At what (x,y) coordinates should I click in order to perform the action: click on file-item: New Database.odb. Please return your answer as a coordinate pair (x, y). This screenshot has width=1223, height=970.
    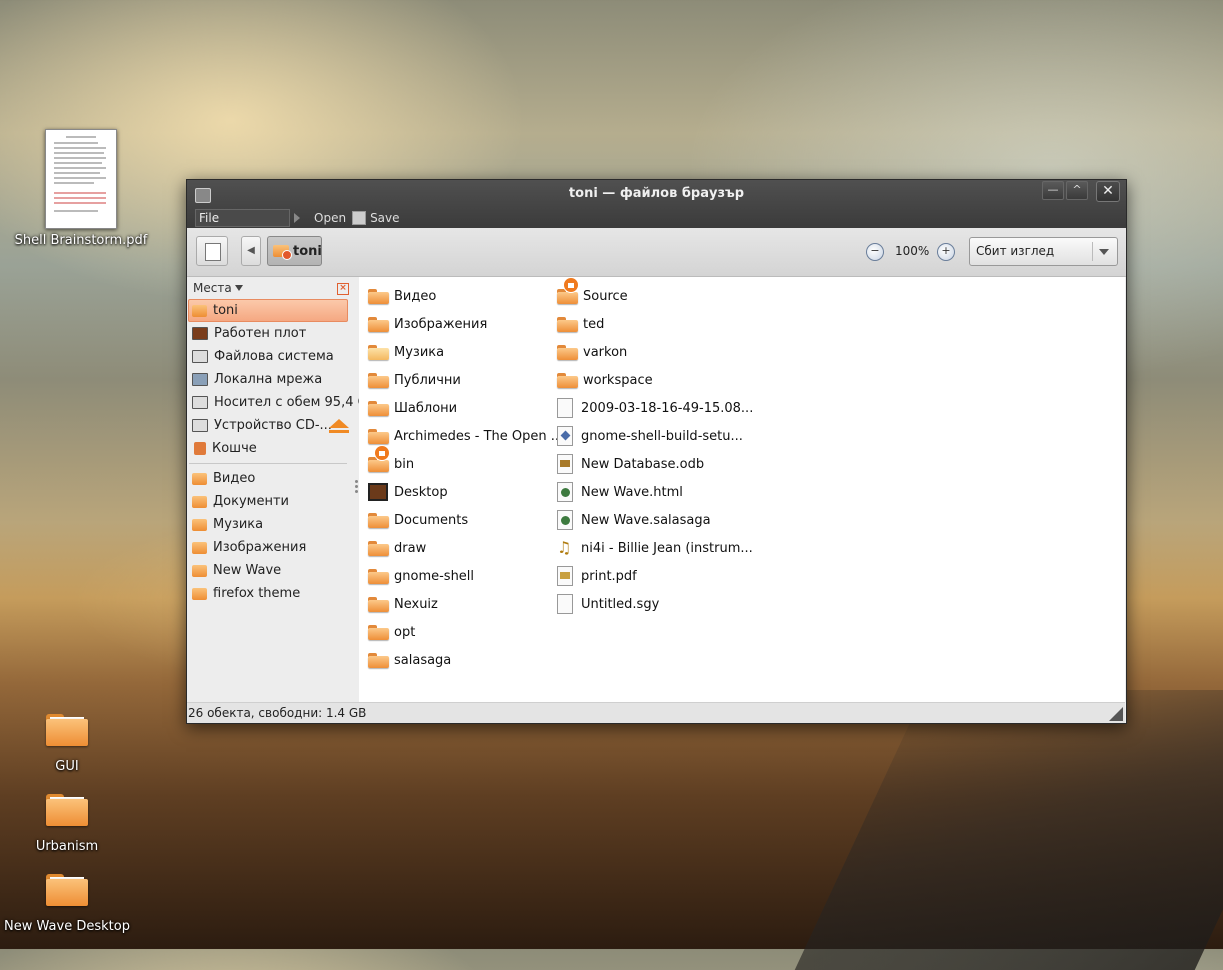
    Looking at the image, I should click on (630, 464).